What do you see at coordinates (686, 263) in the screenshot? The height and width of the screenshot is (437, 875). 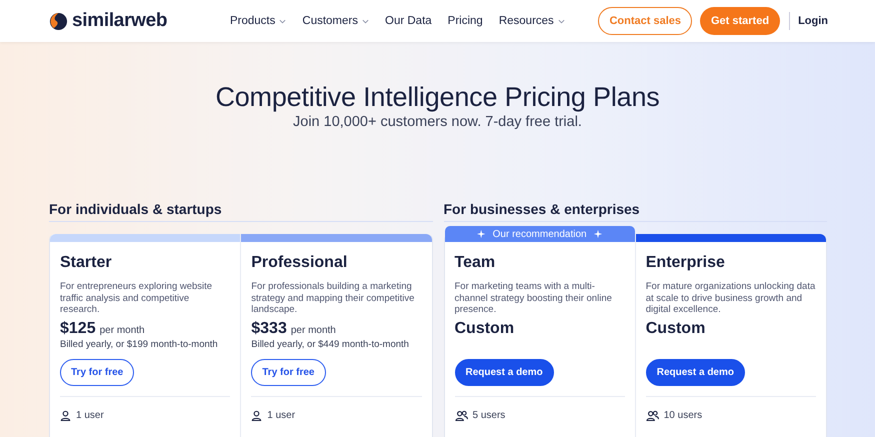 I see `plan-name: Enterprise` at bounding box center [686, 263].